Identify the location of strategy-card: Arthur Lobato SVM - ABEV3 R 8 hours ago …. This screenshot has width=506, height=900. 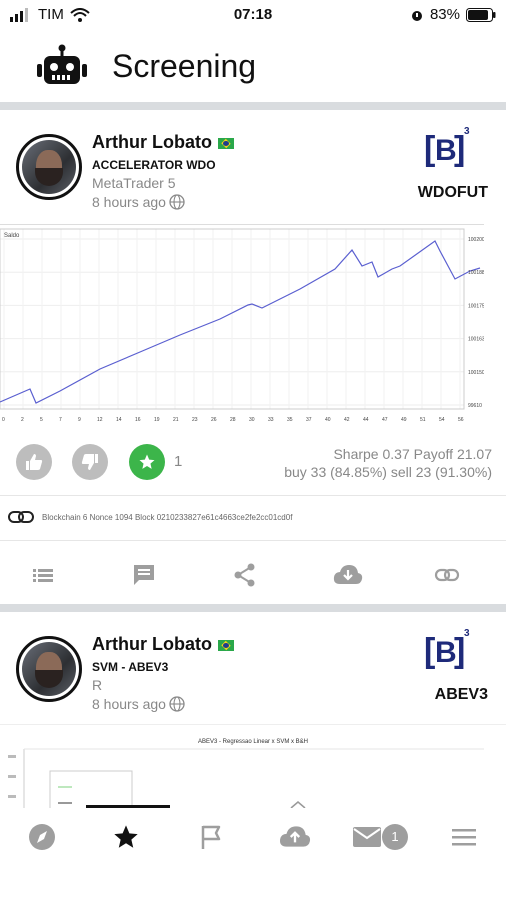
(253, 668).